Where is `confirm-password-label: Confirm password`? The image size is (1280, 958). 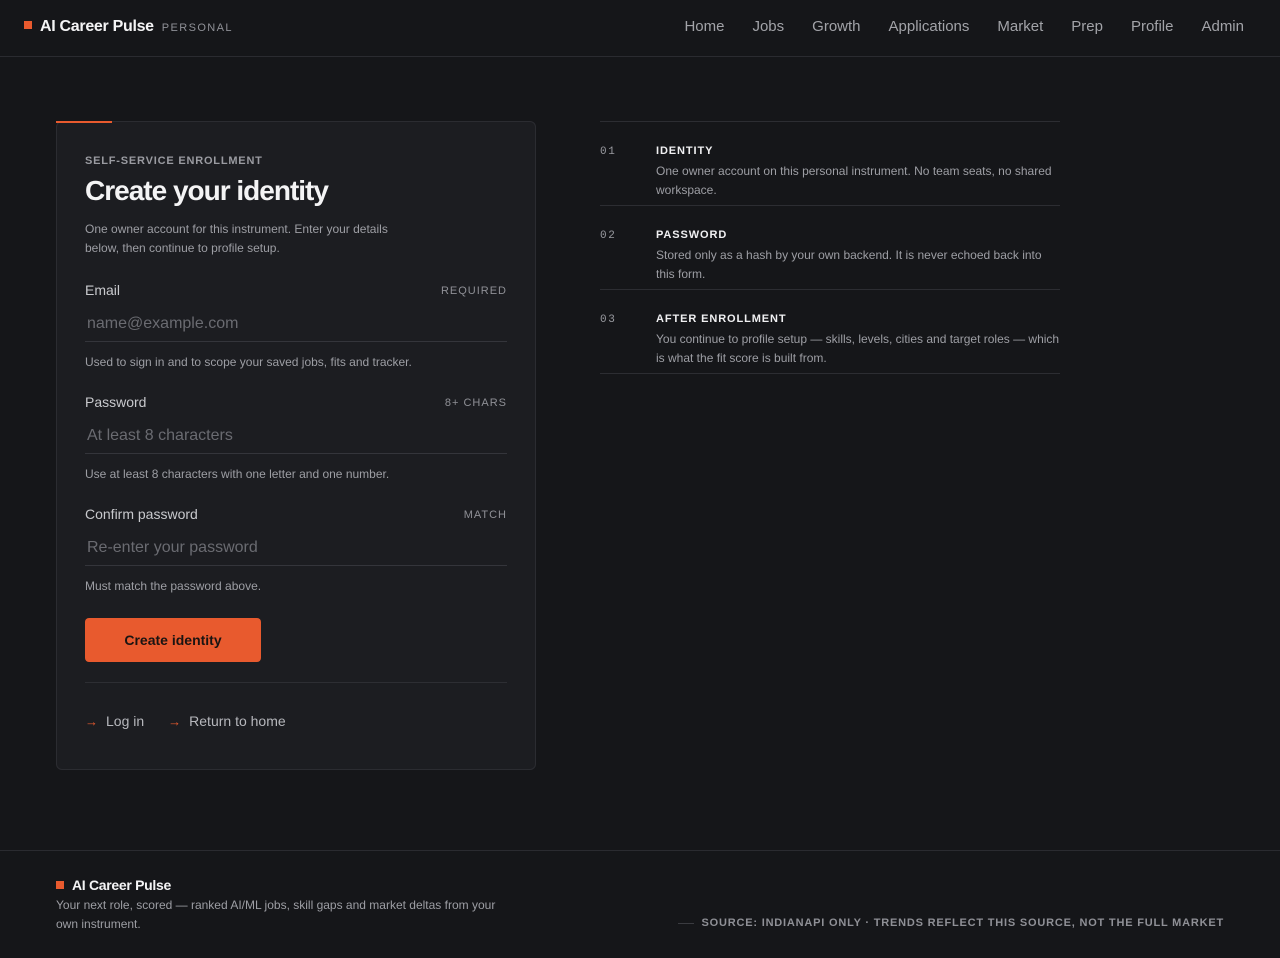 confirm-password-label: Confirm password is located at coordinates (141, 514).